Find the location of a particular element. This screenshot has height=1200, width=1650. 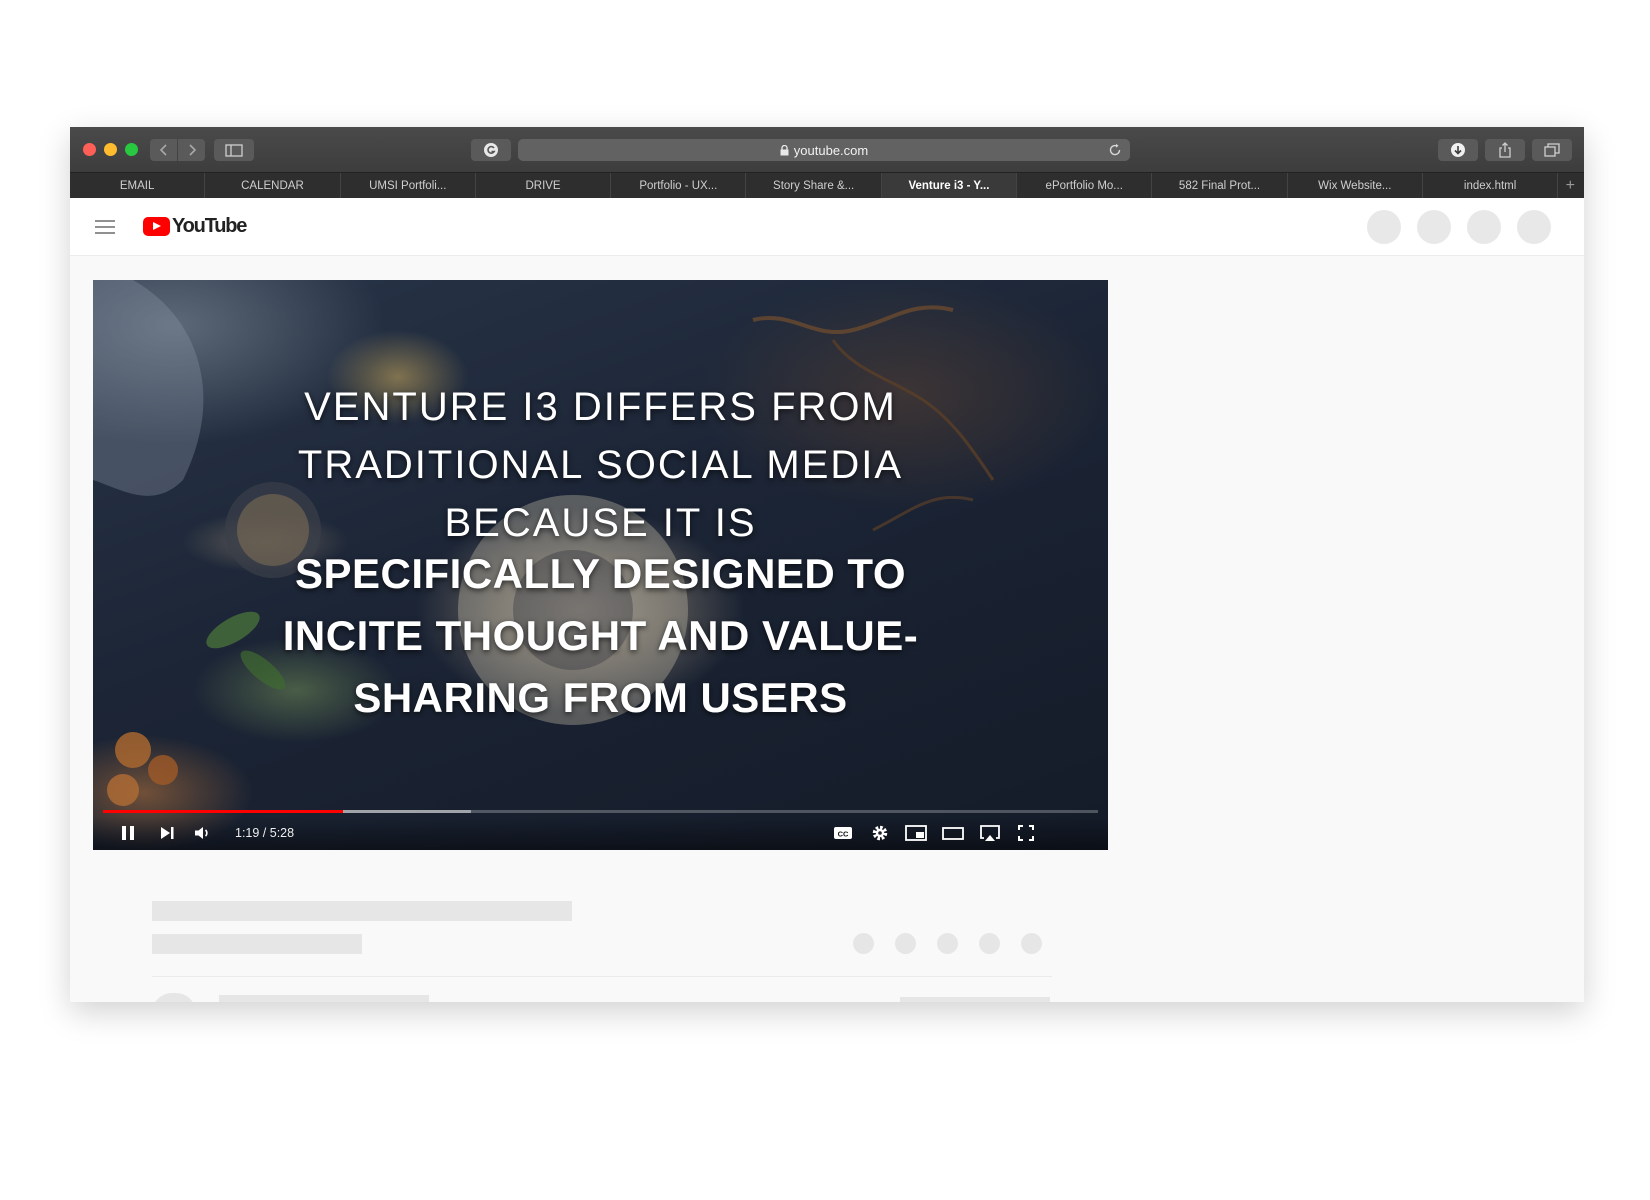

extension-button is located at coordinates (491, 150).